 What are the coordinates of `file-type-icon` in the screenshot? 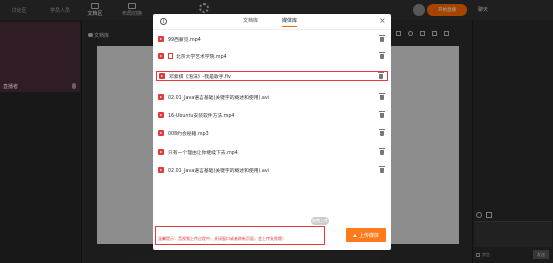 It's located at (170, 56).